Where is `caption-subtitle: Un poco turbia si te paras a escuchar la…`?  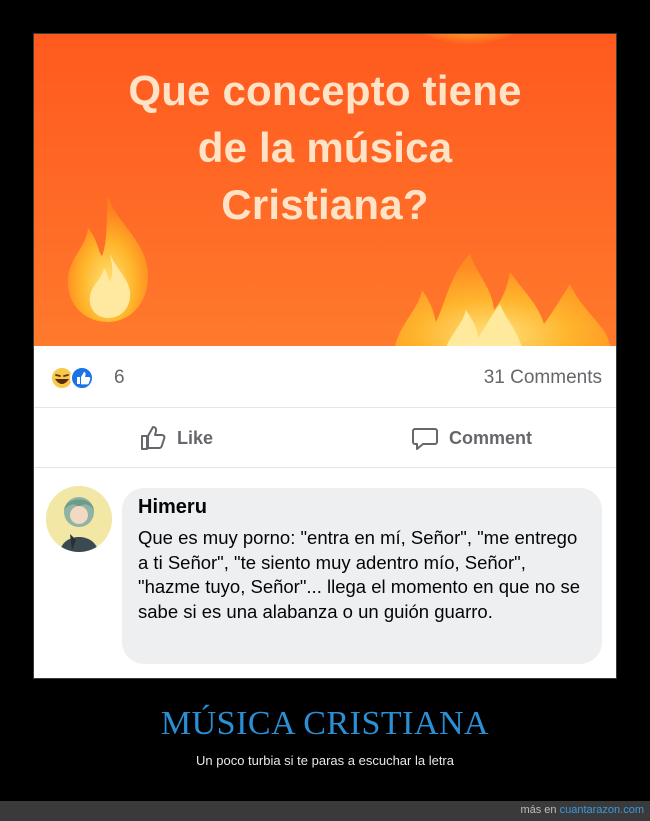
caption-subtitle: Un poco turbia si te paras a escuchar la… is located at coordinates (325, 760).